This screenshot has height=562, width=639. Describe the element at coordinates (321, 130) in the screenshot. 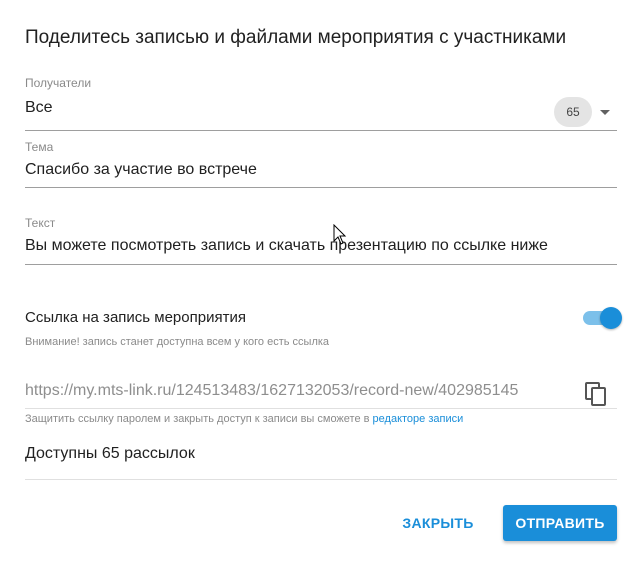

I see `recipients-underline` at that location.